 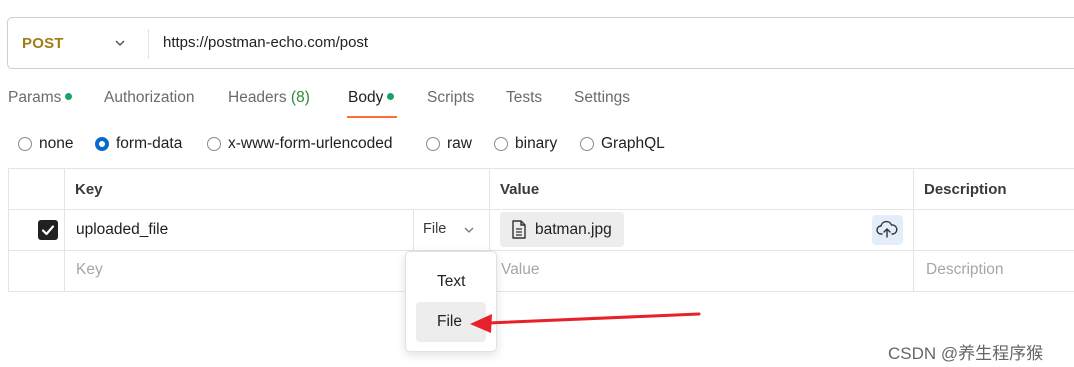 I want to click on column-header-value: Value, so click(x=520, y=189).